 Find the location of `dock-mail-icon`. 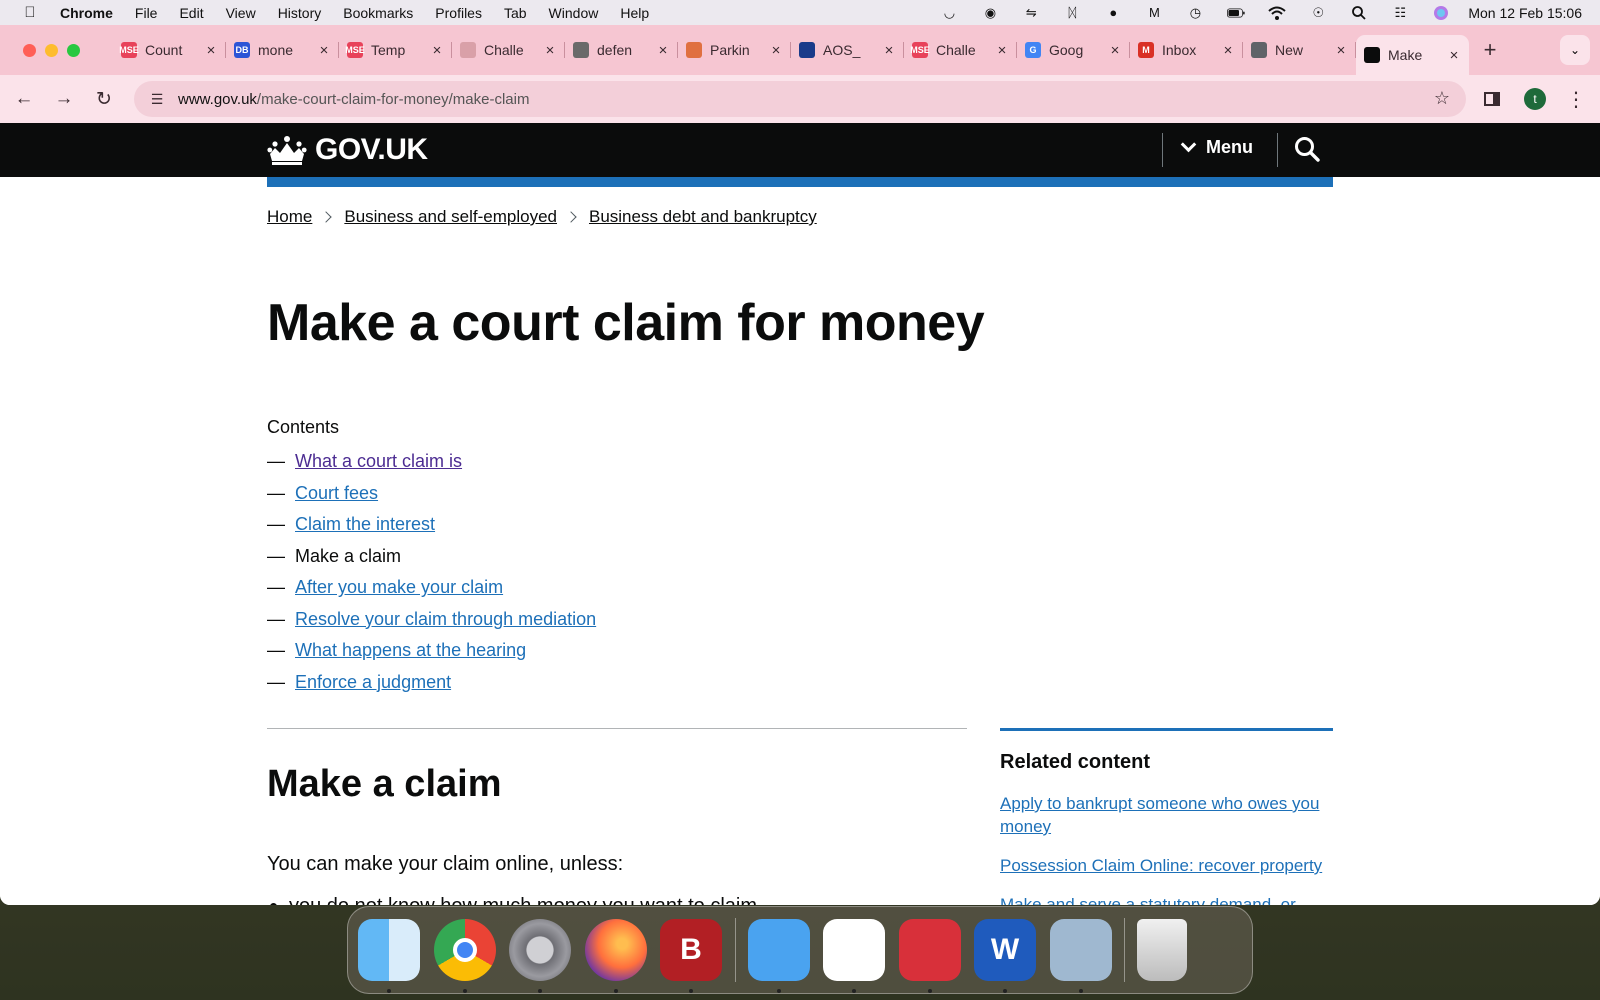

dock-mail-icon is located at coordinates (778, 956).